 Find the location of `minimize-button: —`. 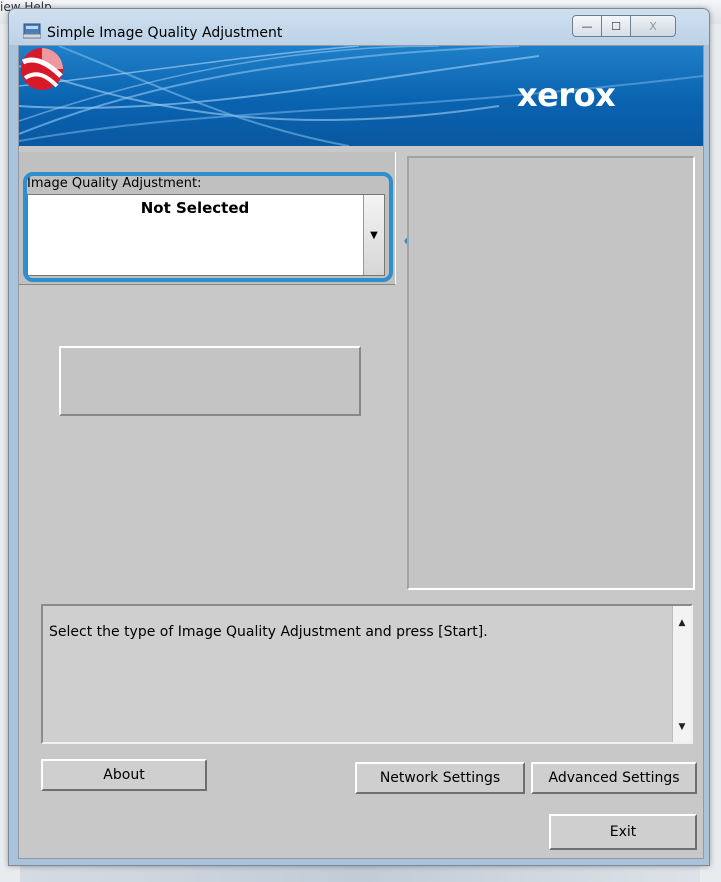

minimize-button: — is located at coordinates (587, 26).